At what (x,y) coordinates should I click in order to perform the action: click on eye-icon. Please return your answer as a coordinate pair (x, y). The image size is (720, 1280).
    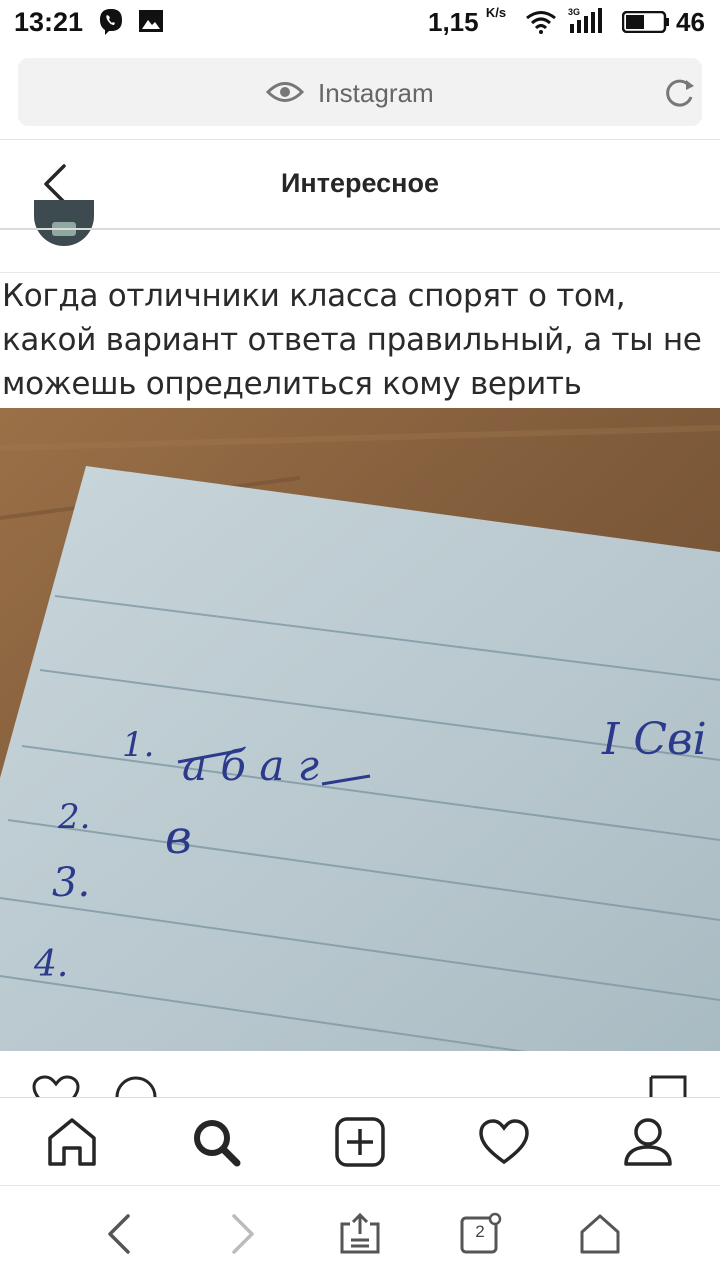
    Looking at the image, I should click on (285, 94).